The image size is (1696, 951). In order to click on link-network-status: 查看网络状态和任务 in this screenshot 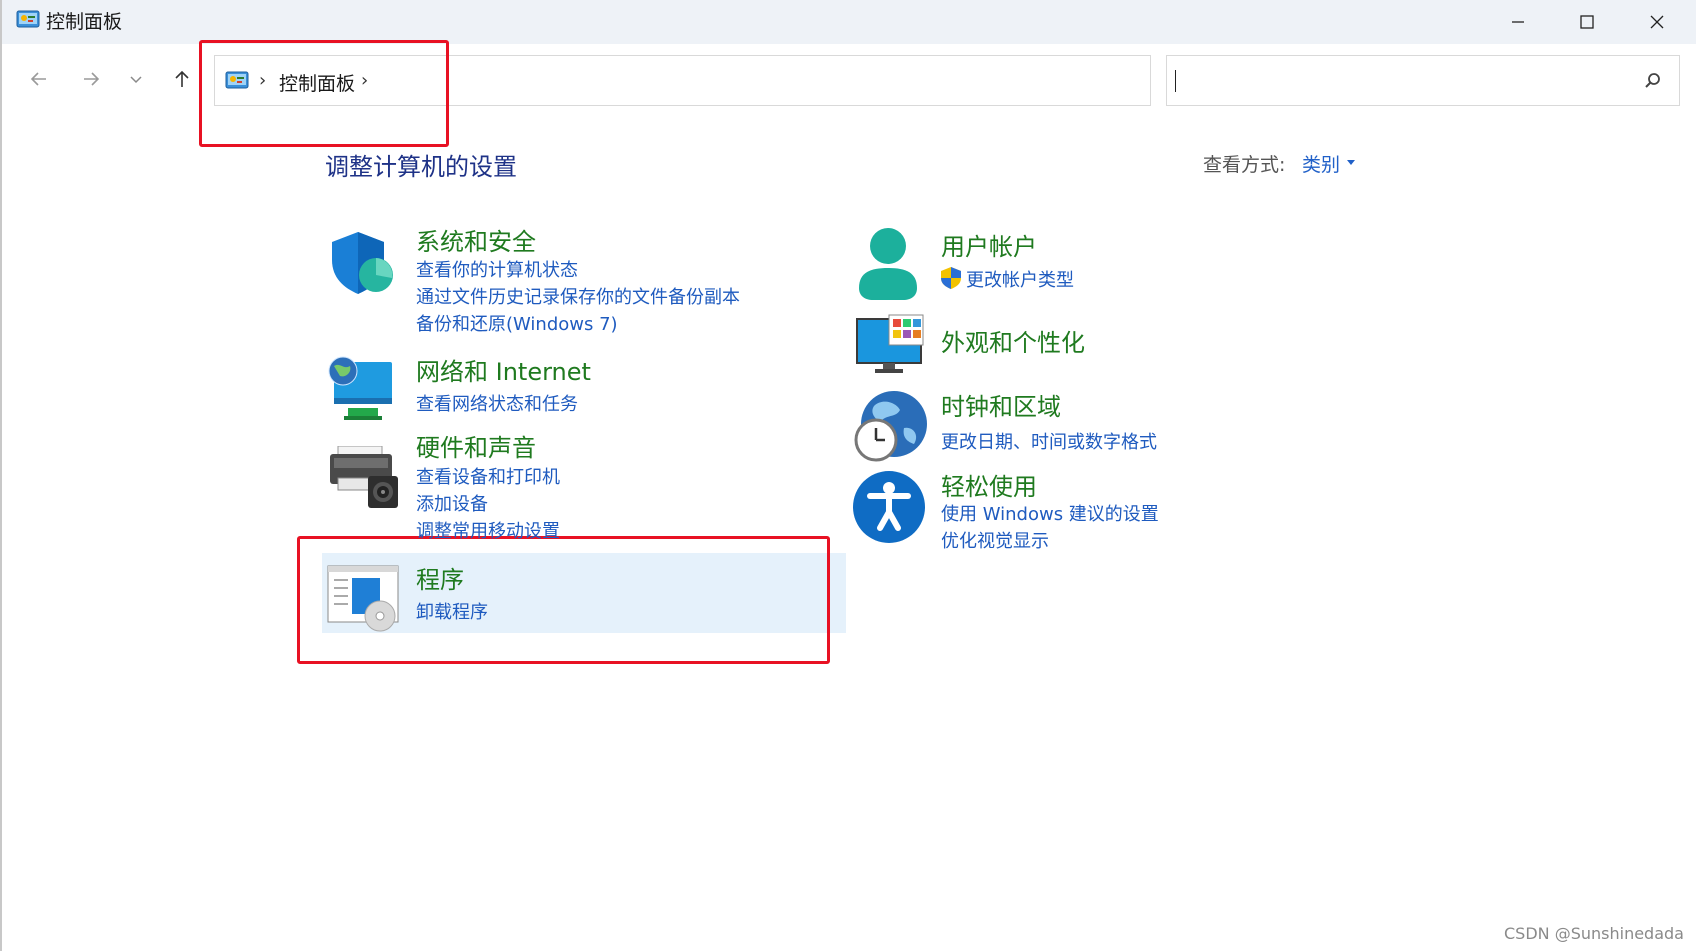, I will do `click(497, 403)`.